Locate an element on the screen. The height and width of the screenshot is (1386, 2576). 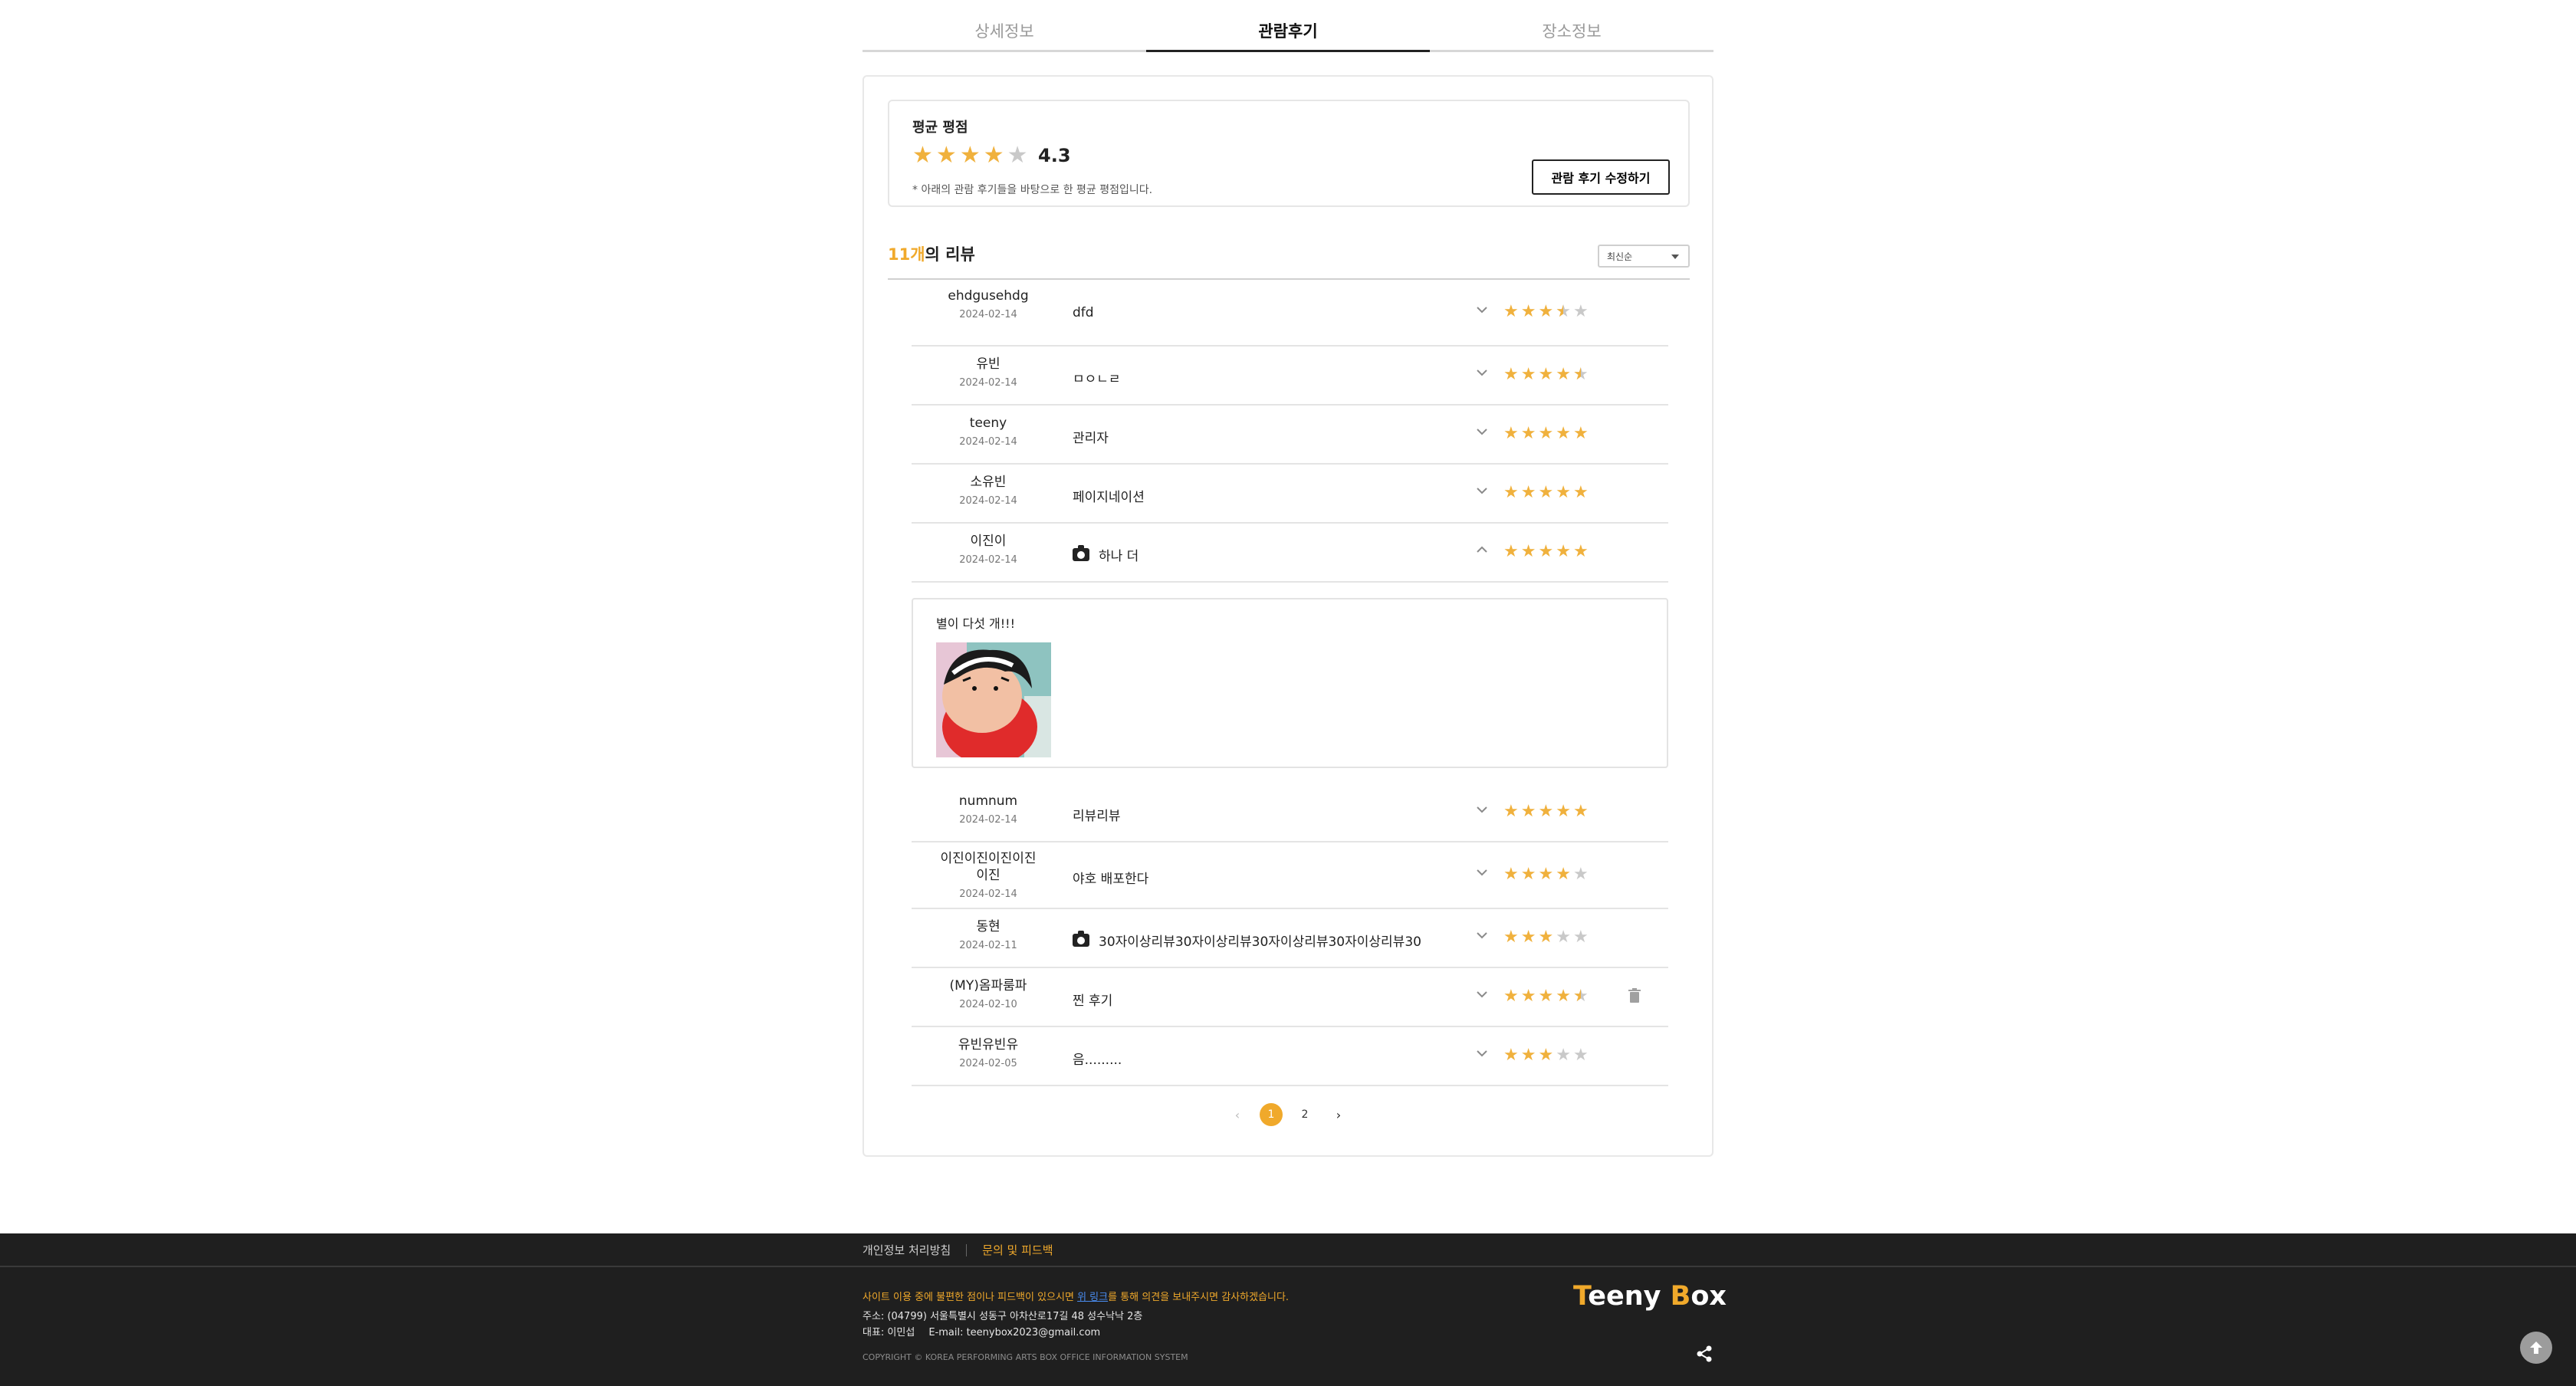
review-row: 소유빈 2024-02-14 페이지네이션 ★ ★ ★ ★ ★ is located at coordinates (1290, 495).